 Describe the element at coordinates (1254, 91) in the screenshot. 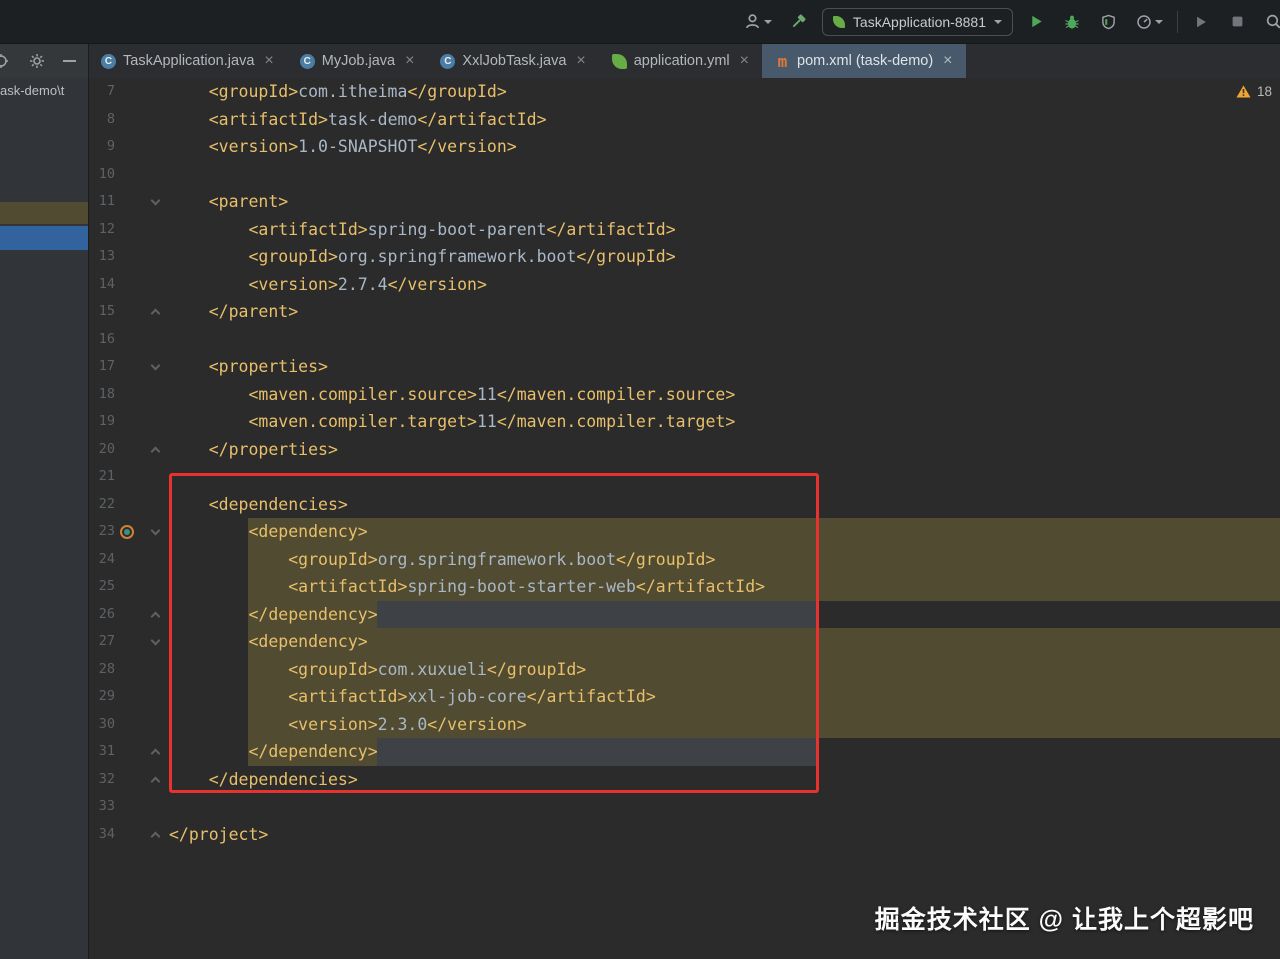

I see `inspections-widget: 18` at that location.